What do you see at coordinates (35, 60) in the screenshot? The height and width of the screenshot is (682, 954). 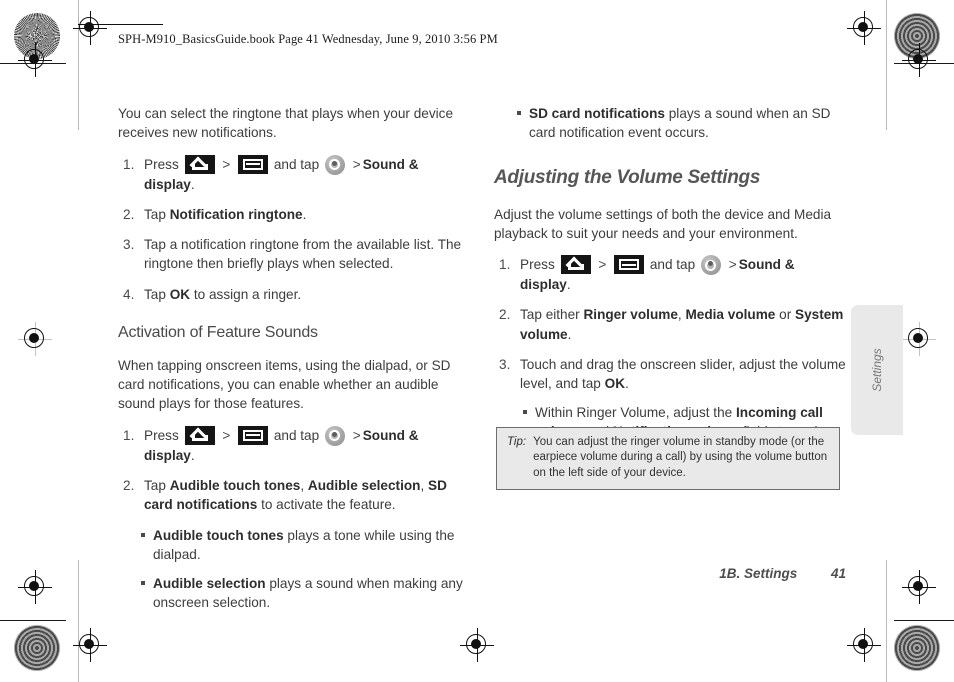 I see `registration-mark-left-upper` at bounding box center [35, 60].